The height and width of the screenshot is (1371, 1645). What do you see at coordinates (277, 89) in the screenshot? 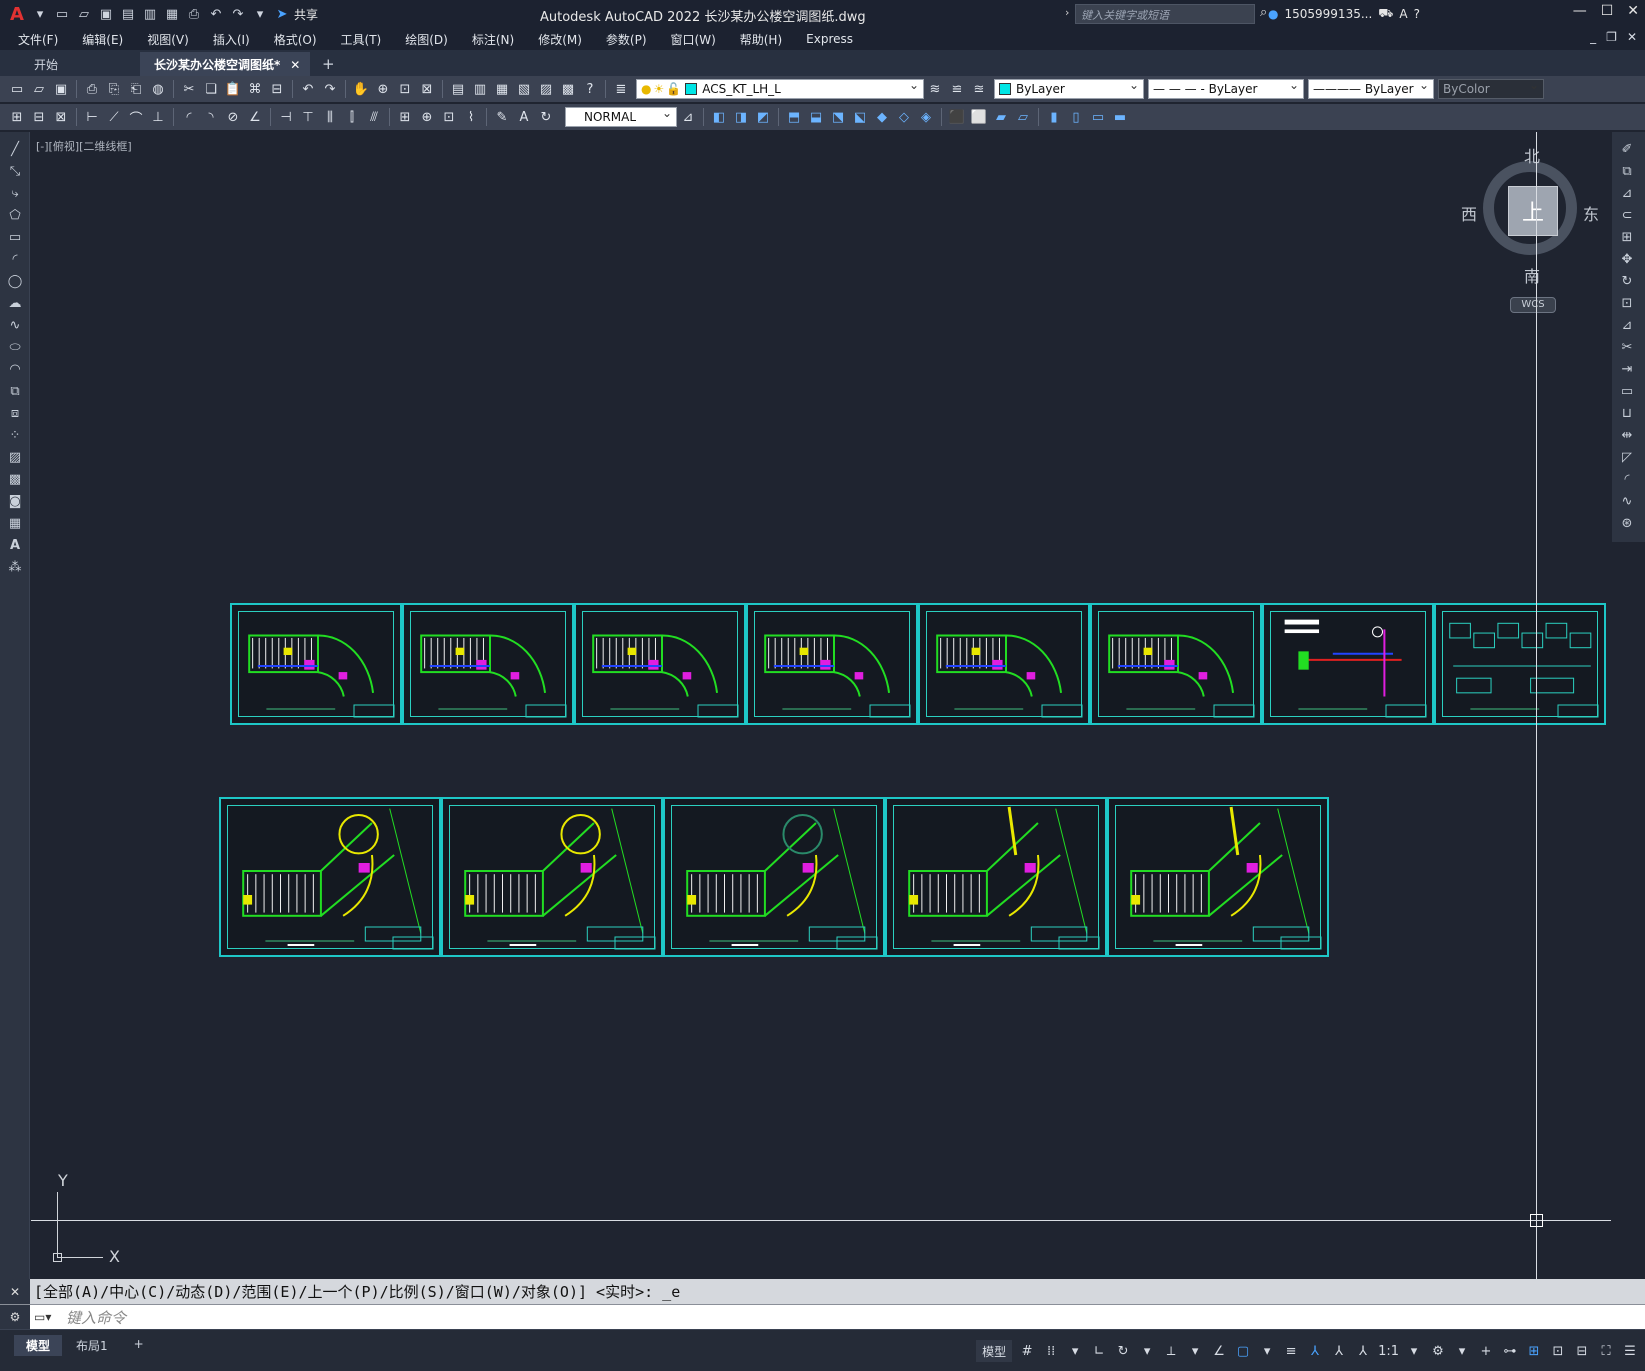
I see `block-editor-icon: ⊟` at bounding box center [277, 89].